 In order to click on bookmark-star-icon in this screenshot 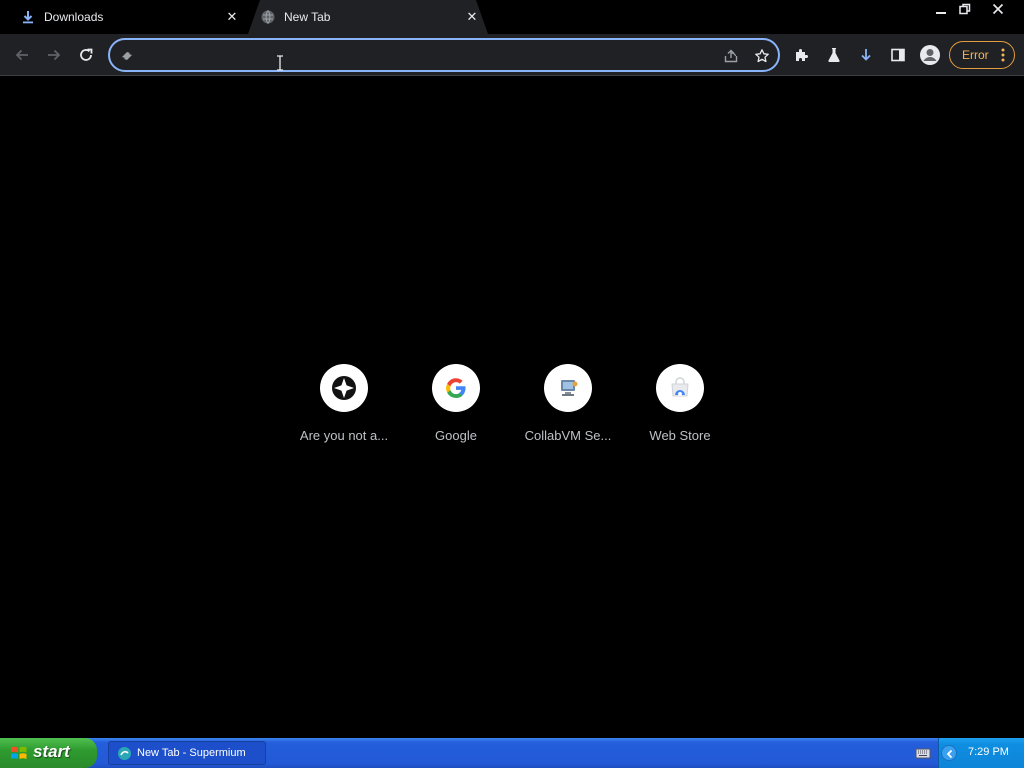, I will do `click(762, 56)`.